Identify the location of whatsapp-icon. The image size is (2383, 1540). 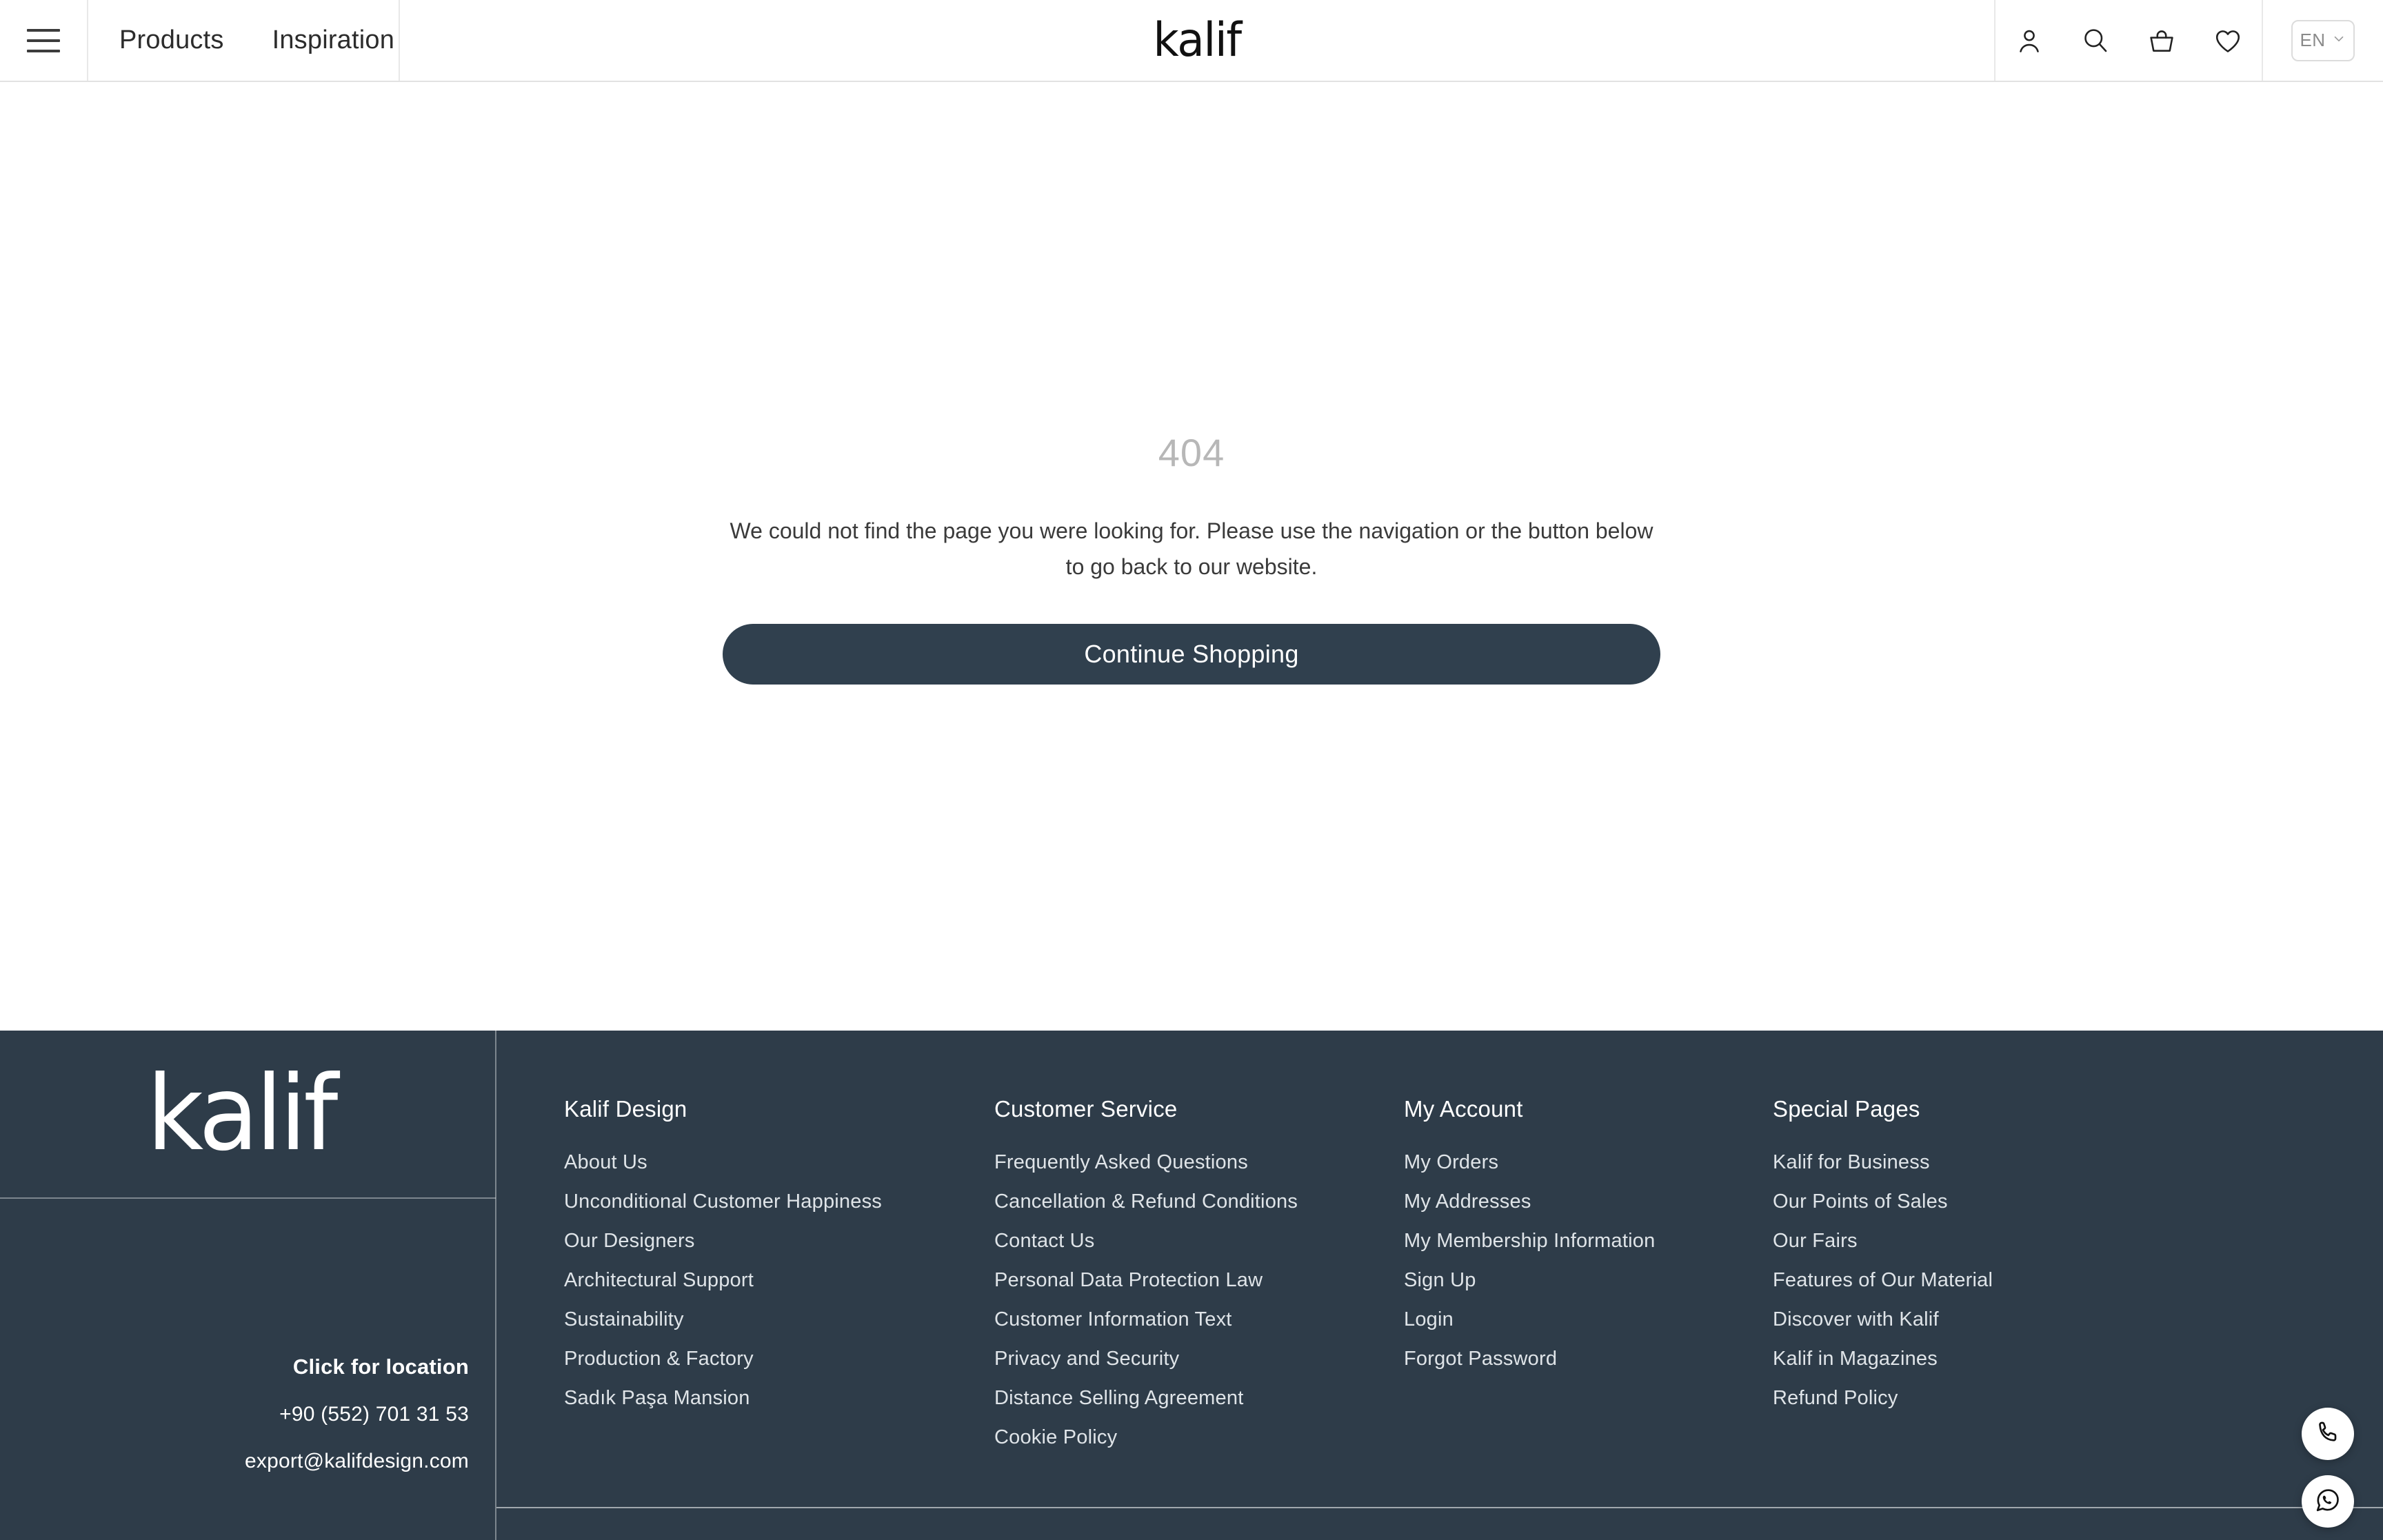
(2327, 1502).